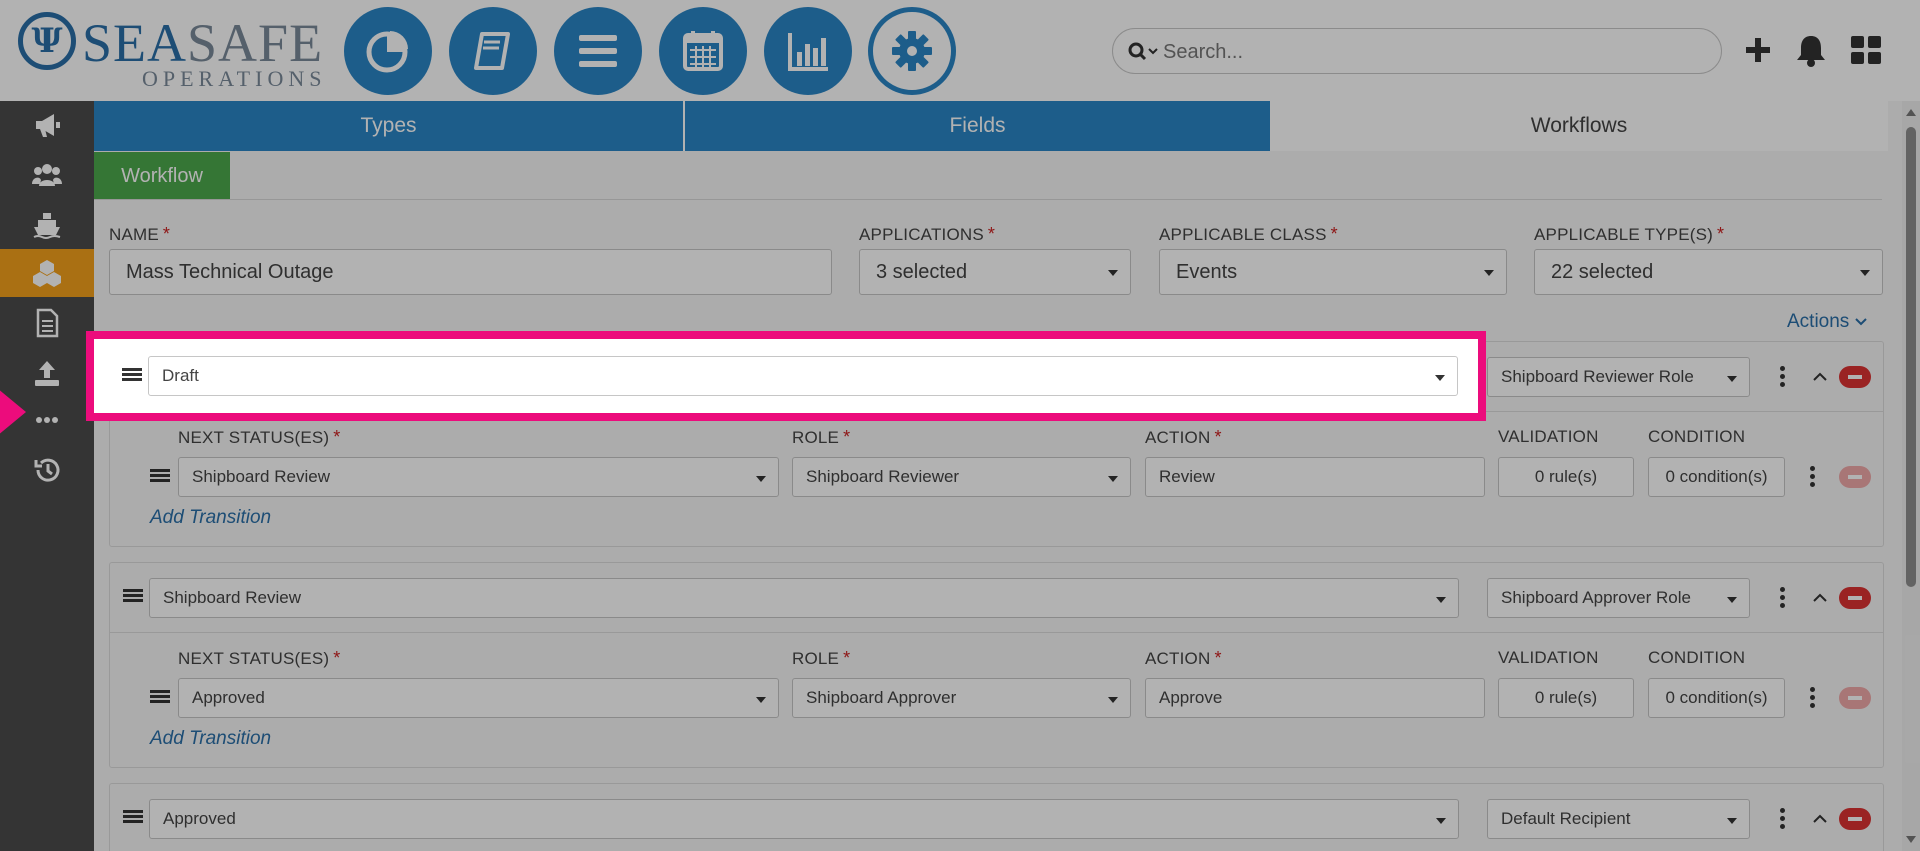 This screenshot has height=851, width=1920. I want to click on next-status-label: NEXT STATUS(ES) *, so click(259, 658).